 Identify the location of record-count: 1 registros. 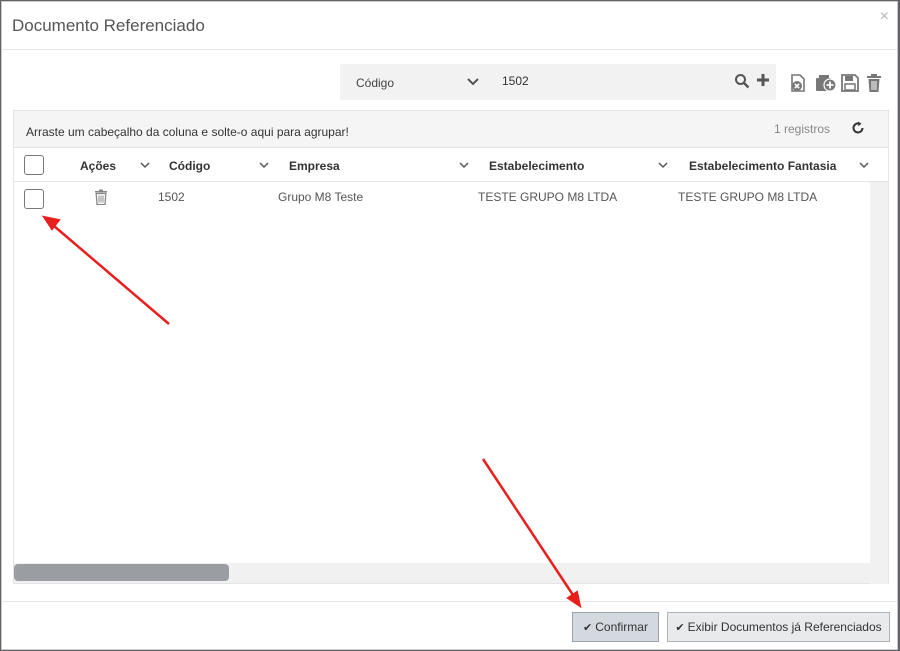
(801, 129).